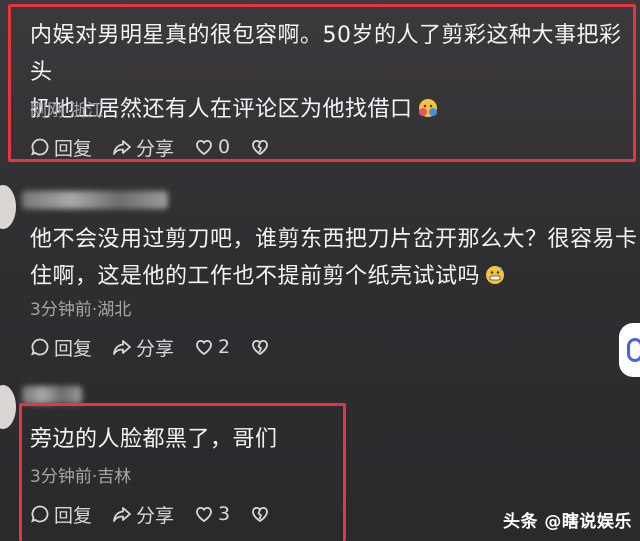 Image resolution: width=640 pixels, height=541 pixels. I want to click on grimacing-sweat-emoji, so click(495, 275).